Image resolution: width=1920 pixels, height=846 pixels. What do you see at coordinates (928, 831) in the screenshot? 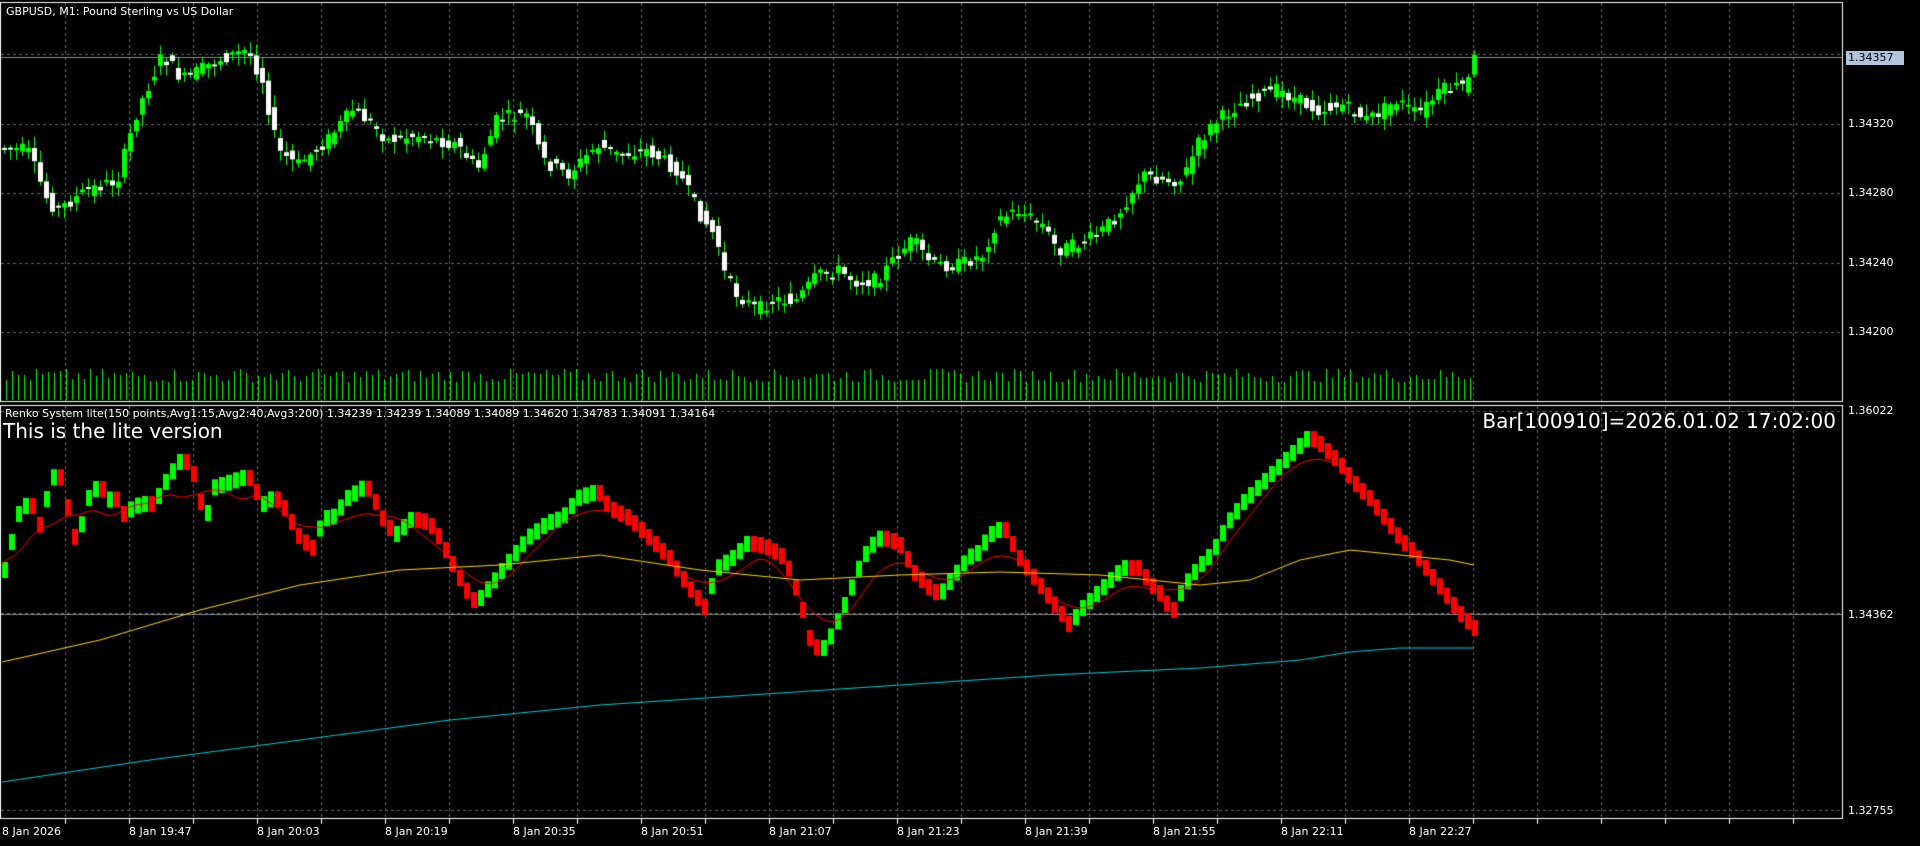
I see `time-axis-label: 8 Jan 21:23` at bounding box center [928, 831].